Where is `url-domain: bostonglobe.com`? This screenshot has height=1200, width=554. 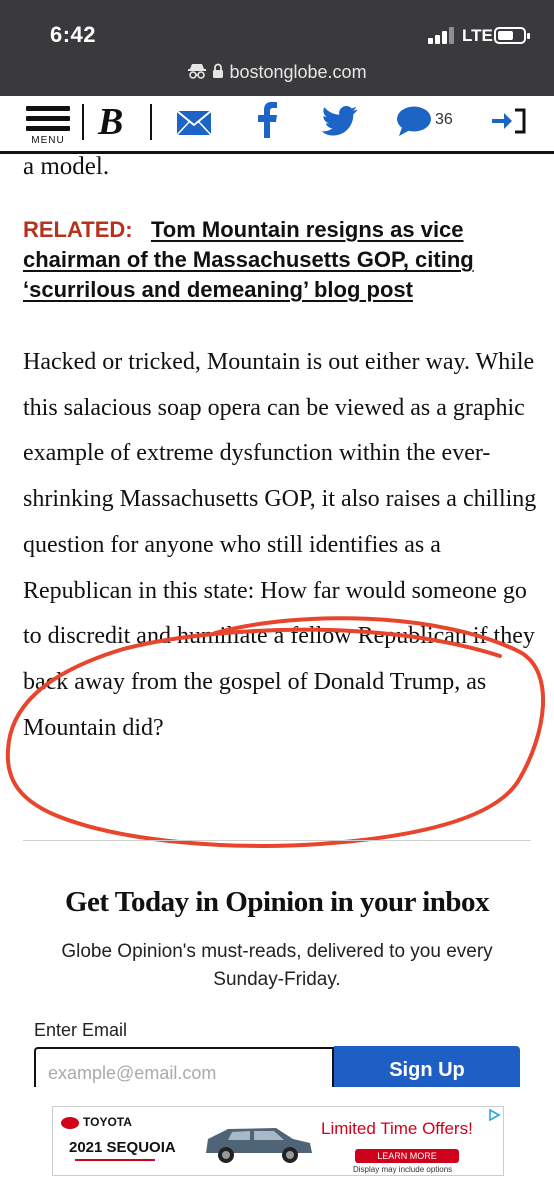 url-domain: bostonglobe.com is located at coordinates (298, 72).